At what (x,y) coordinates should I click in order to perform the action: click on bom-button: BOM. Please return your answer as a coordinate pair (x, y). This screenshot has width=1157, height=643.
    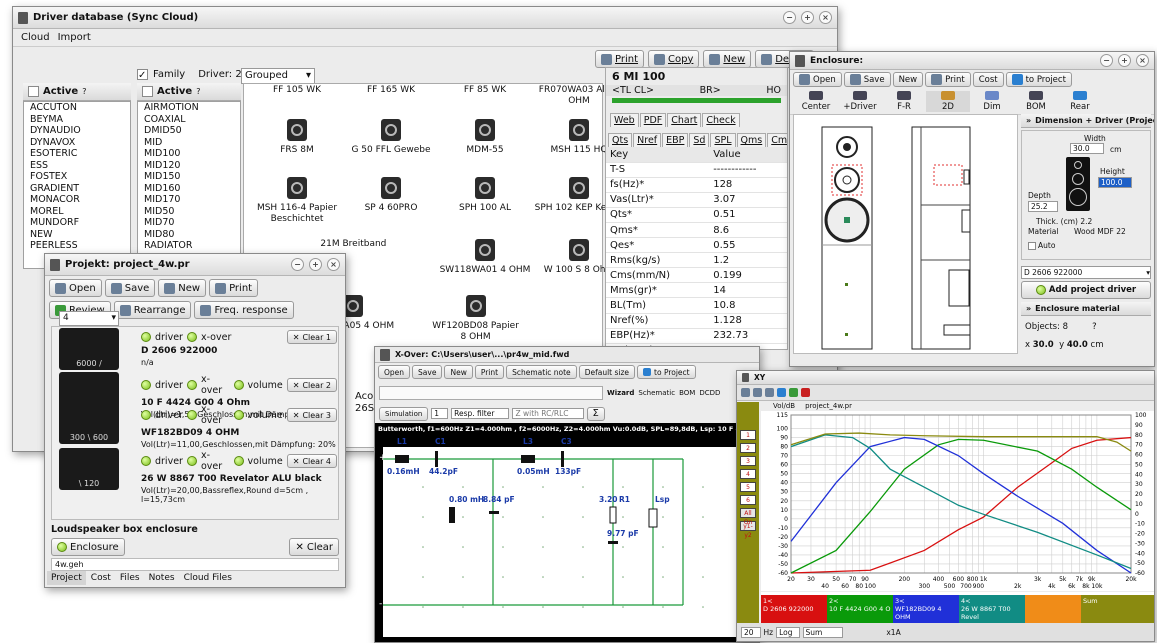
    Looking at the image, I should click on (687, 393).